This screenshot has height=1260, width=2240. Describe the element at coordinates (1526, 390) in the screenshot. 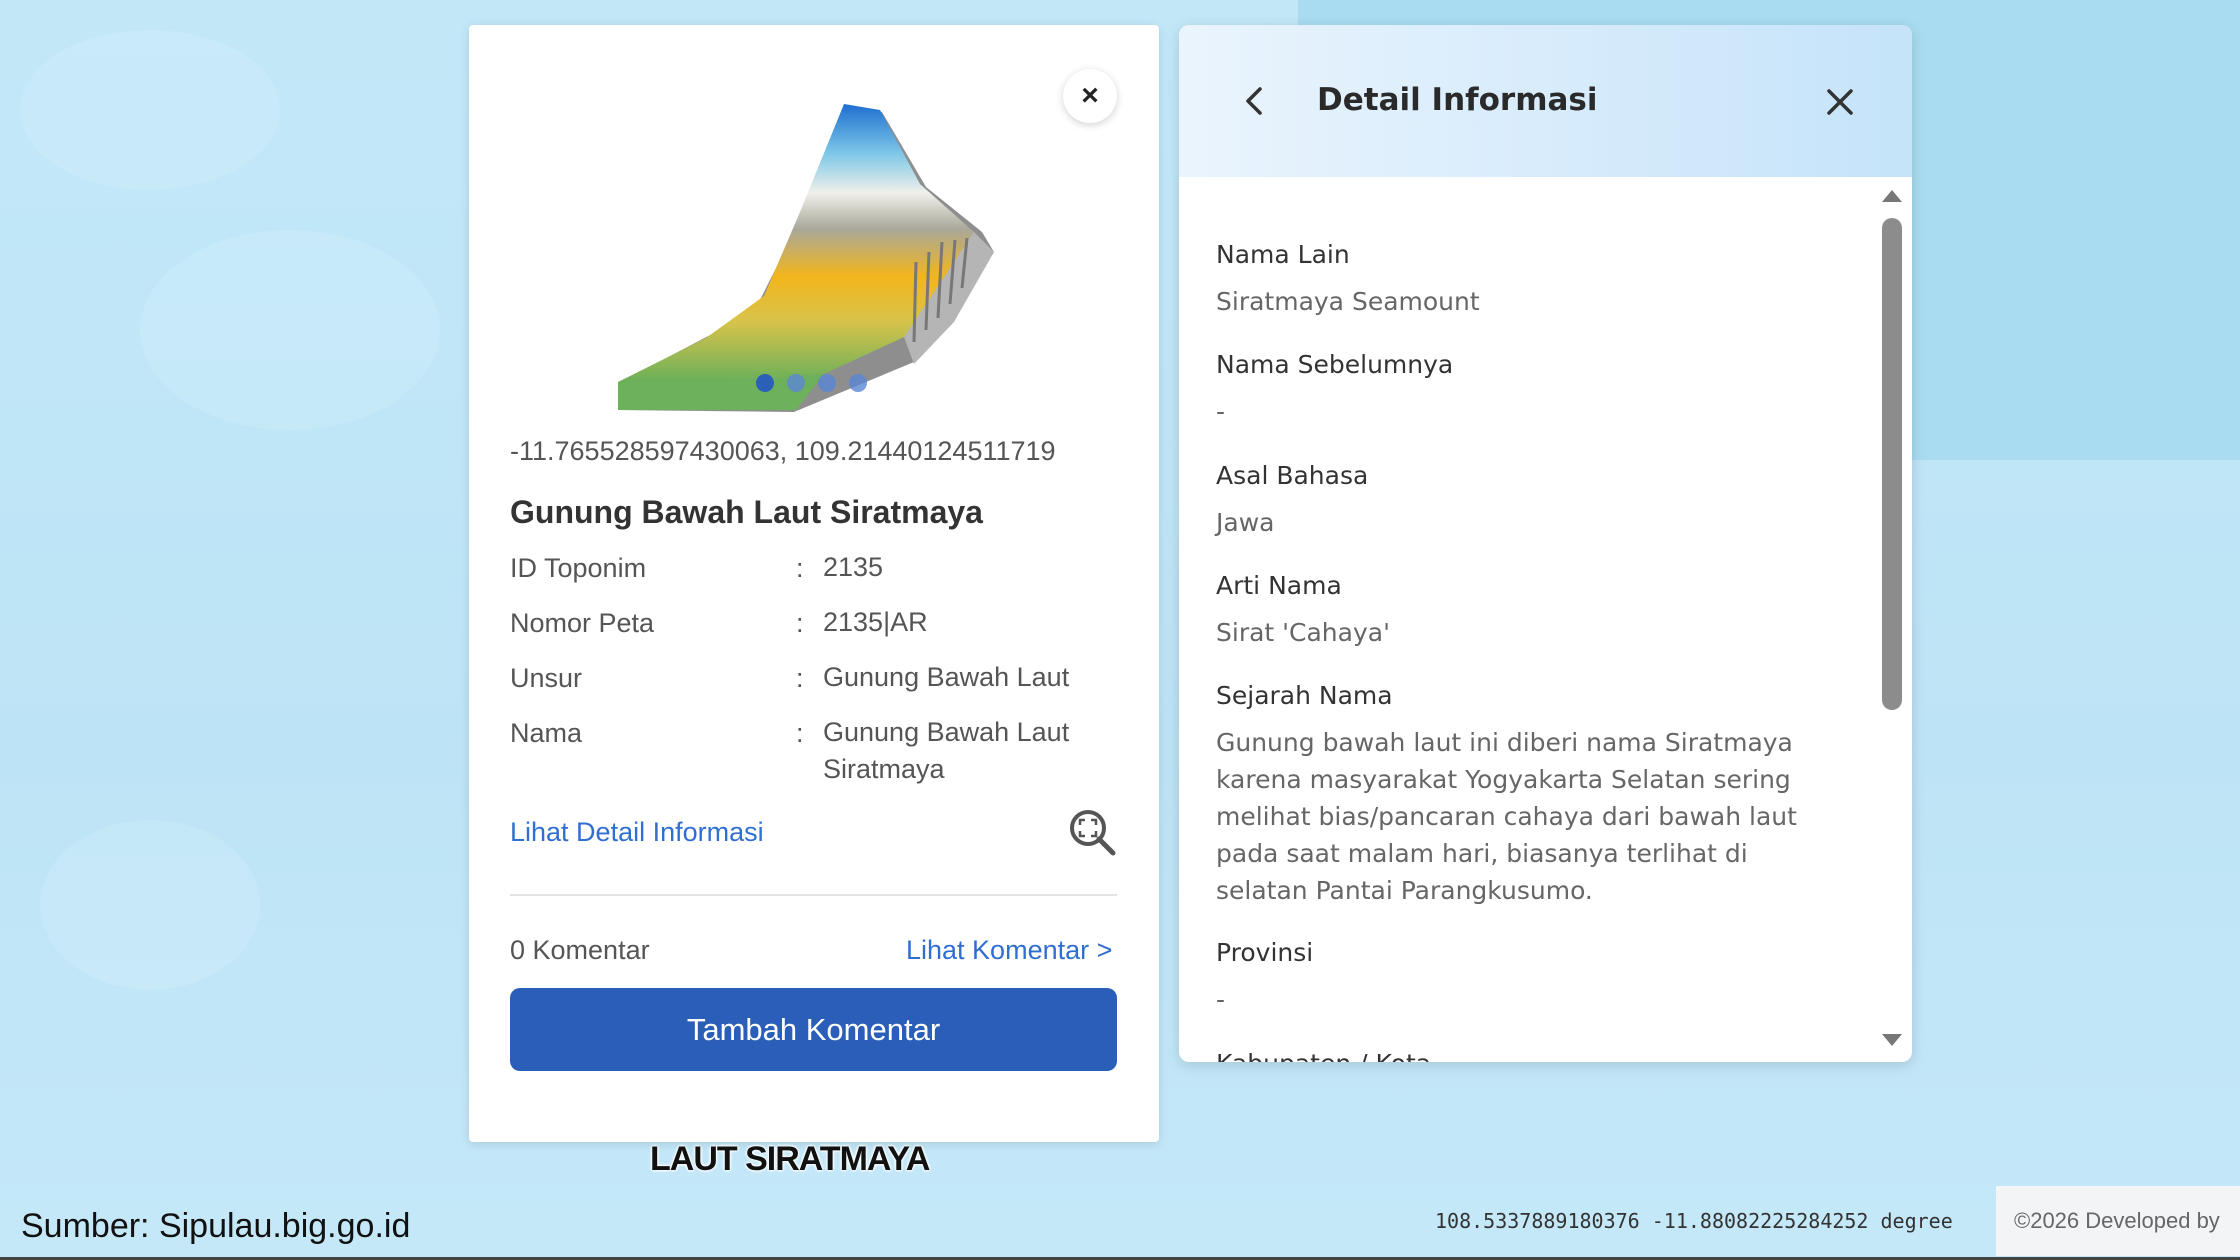

I see `field-nama-sebelumnya: Nama Sebelumnya -` at that location.